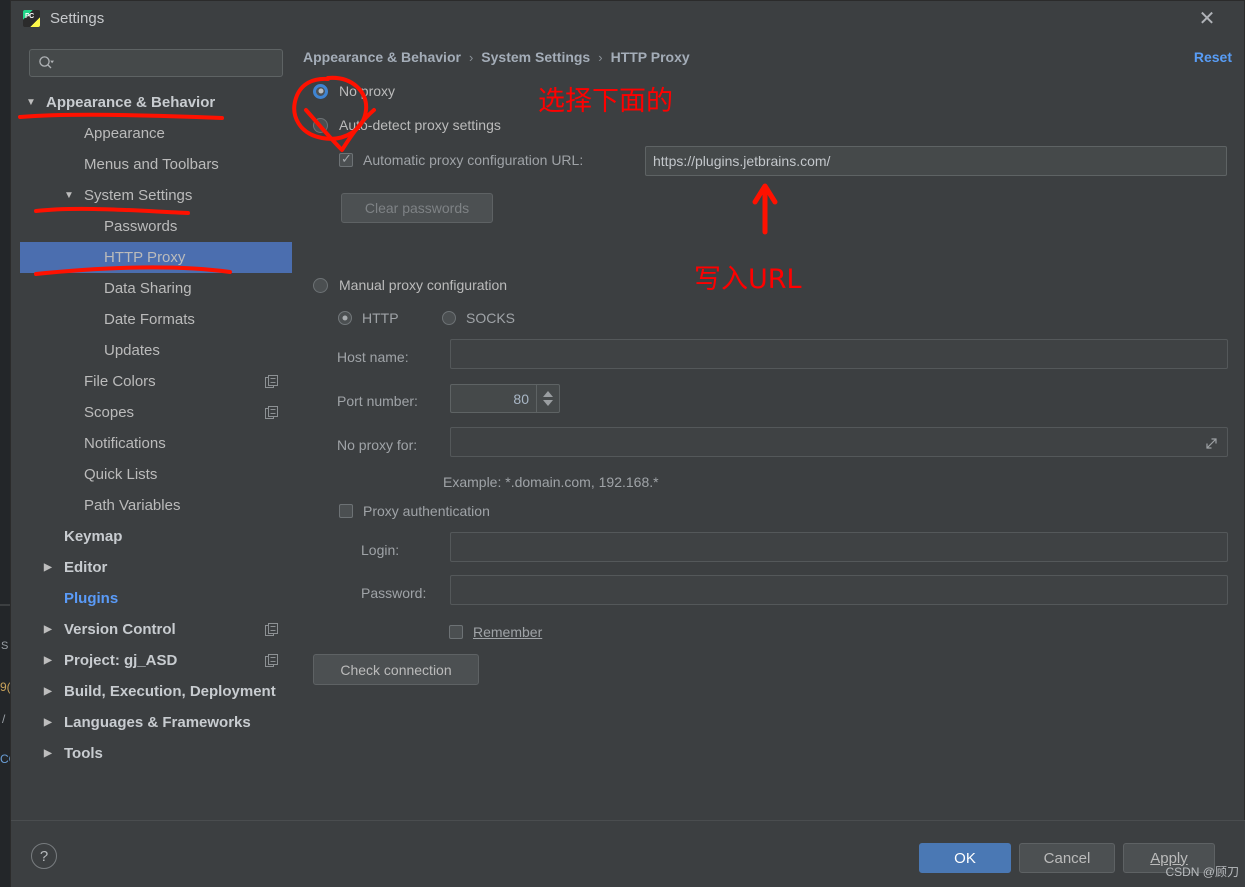 The image size is (1245, 887). What do you see at coordinates (124, 133) in the screenshot?
I see `sidebar-item-label: Appearance` at bounding box center [124, 133].